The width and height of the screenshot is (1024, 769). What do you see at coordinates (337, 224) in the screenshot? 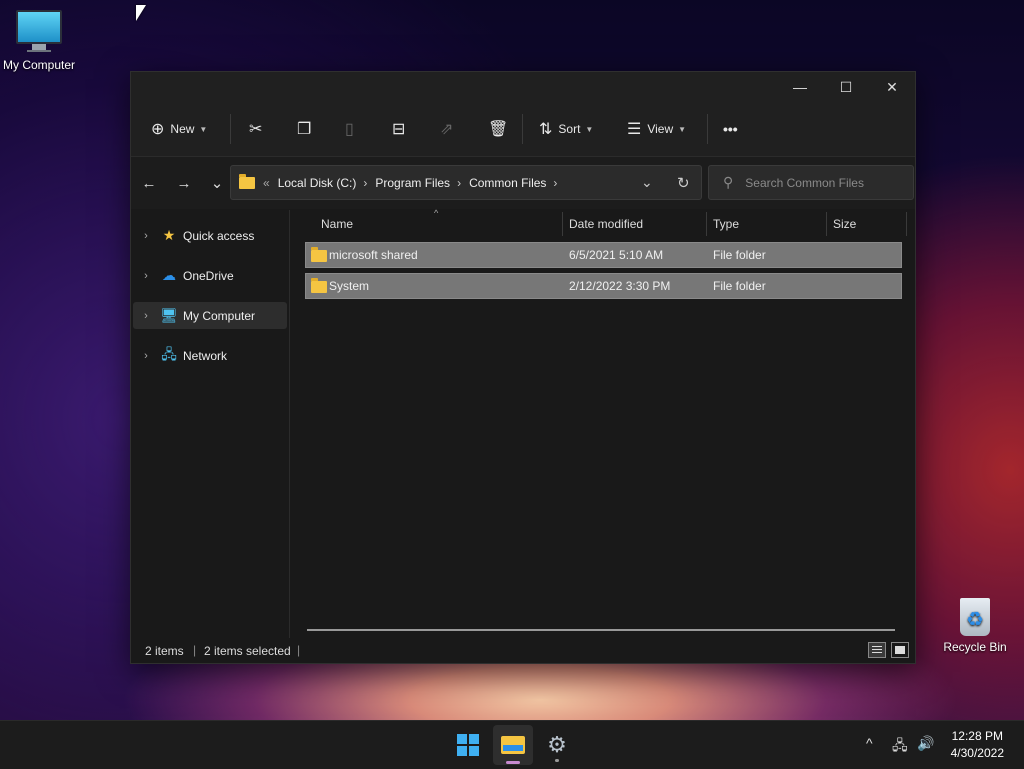
I see `column-header-name: Name` at bounding box center [337, 224].